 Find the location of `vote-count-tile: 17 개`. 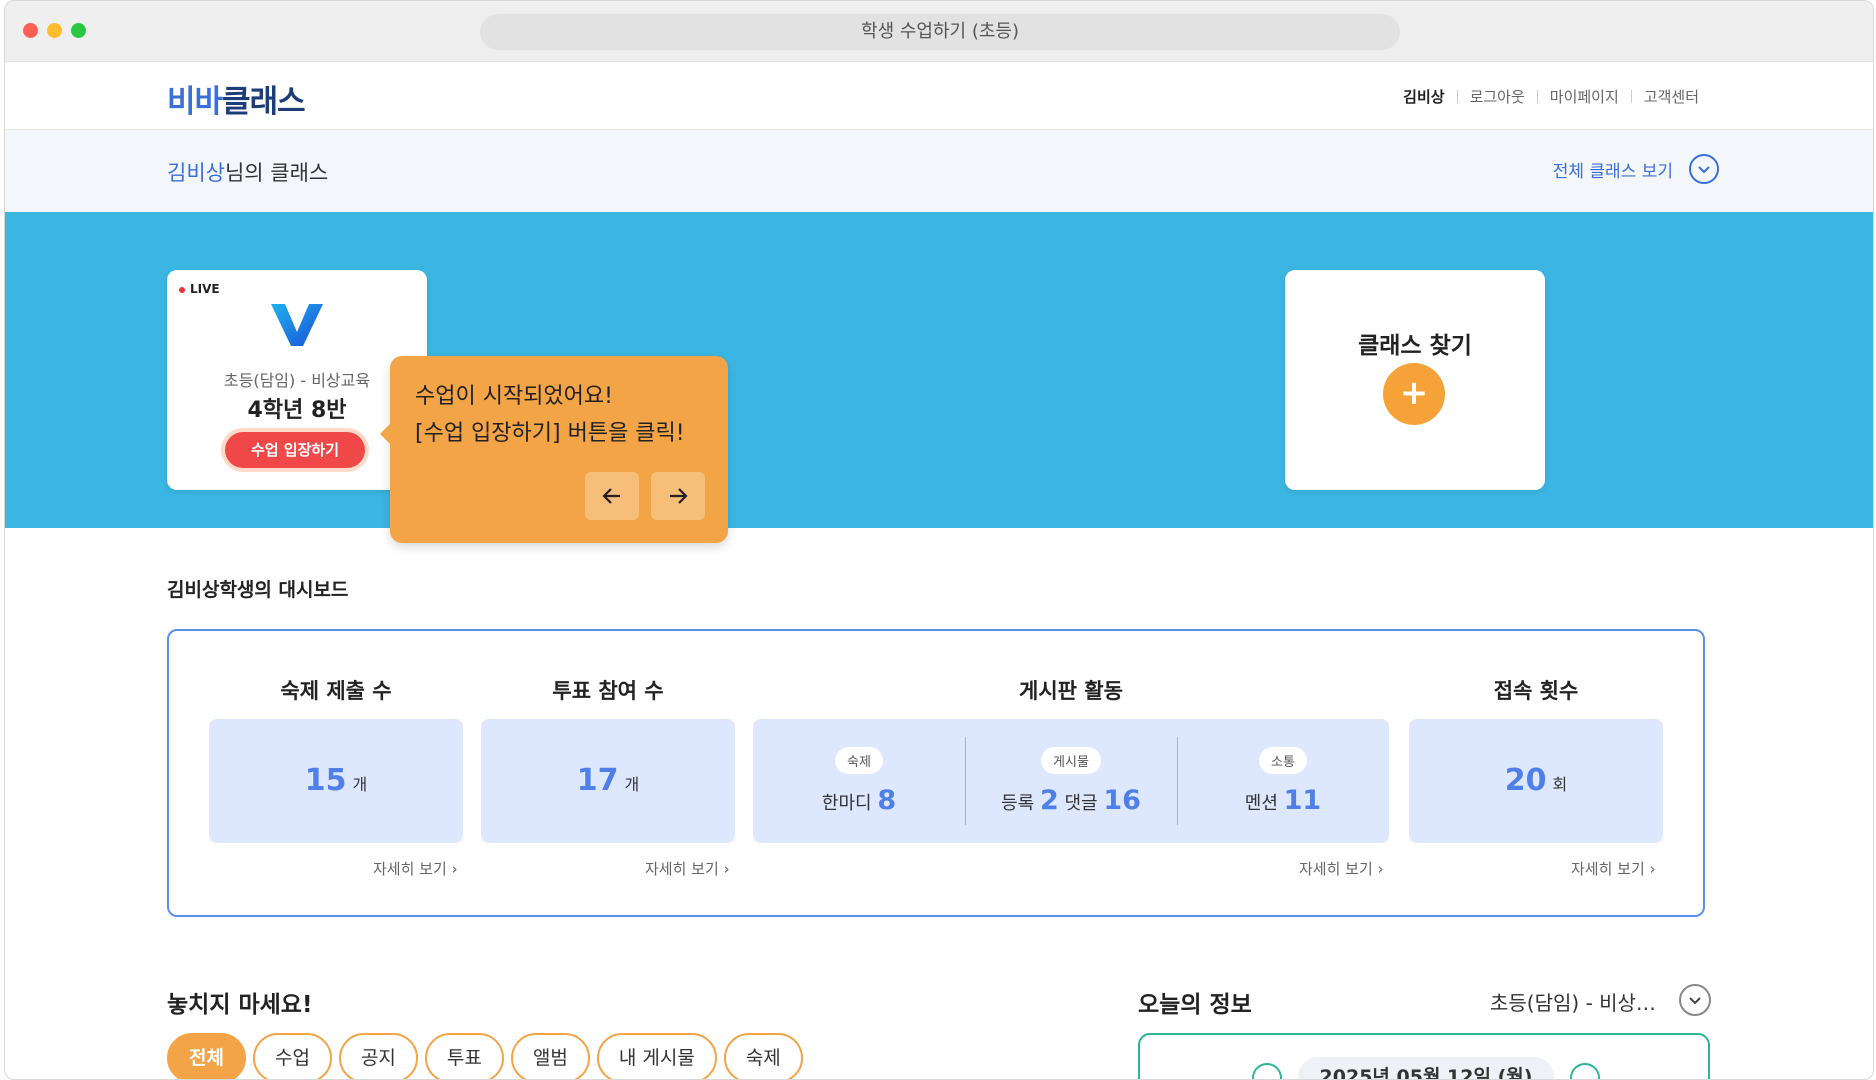

vote-count-tile: 17 개 is located at coordinates (608, 781).